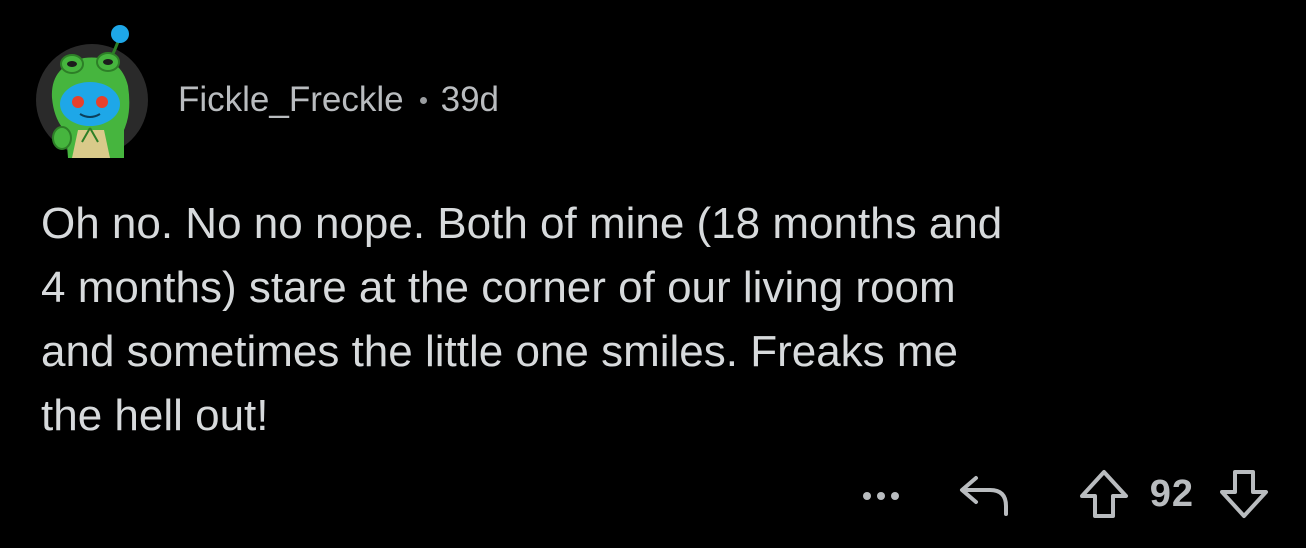 This screenshot has height=548, width=1306. I want to click on downvote-button, so click(1244, 494).